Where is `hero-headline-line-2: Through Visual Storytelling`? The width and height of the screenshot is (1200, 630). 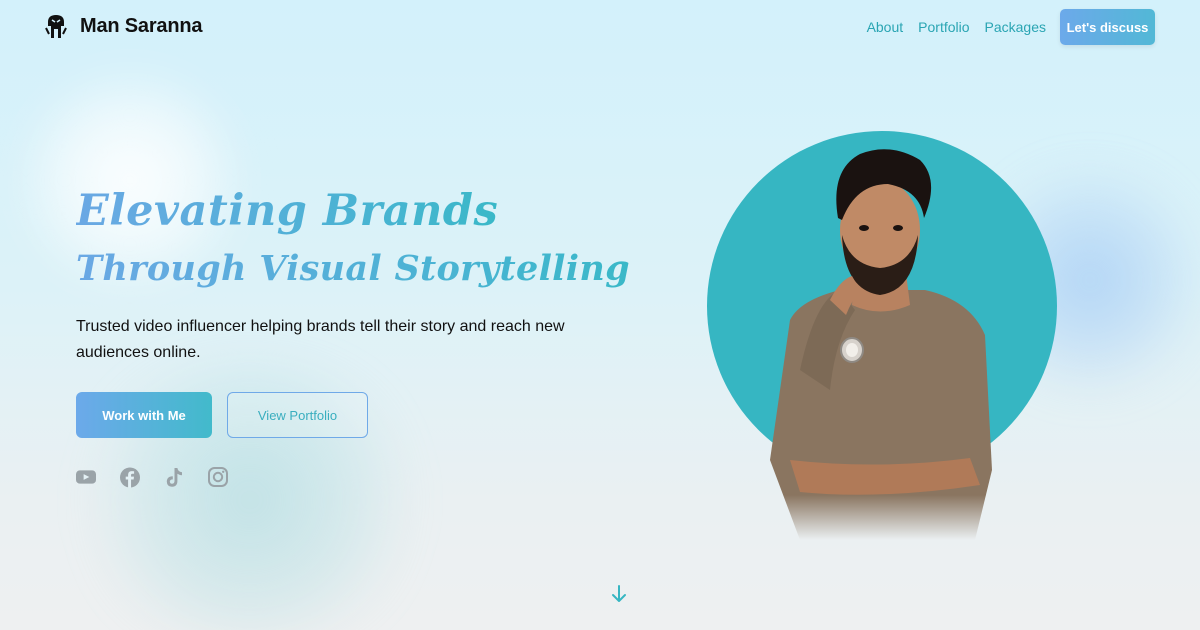 hero-headline-line-2: Through Visual Storytelling is located at coordinates (353, 268).